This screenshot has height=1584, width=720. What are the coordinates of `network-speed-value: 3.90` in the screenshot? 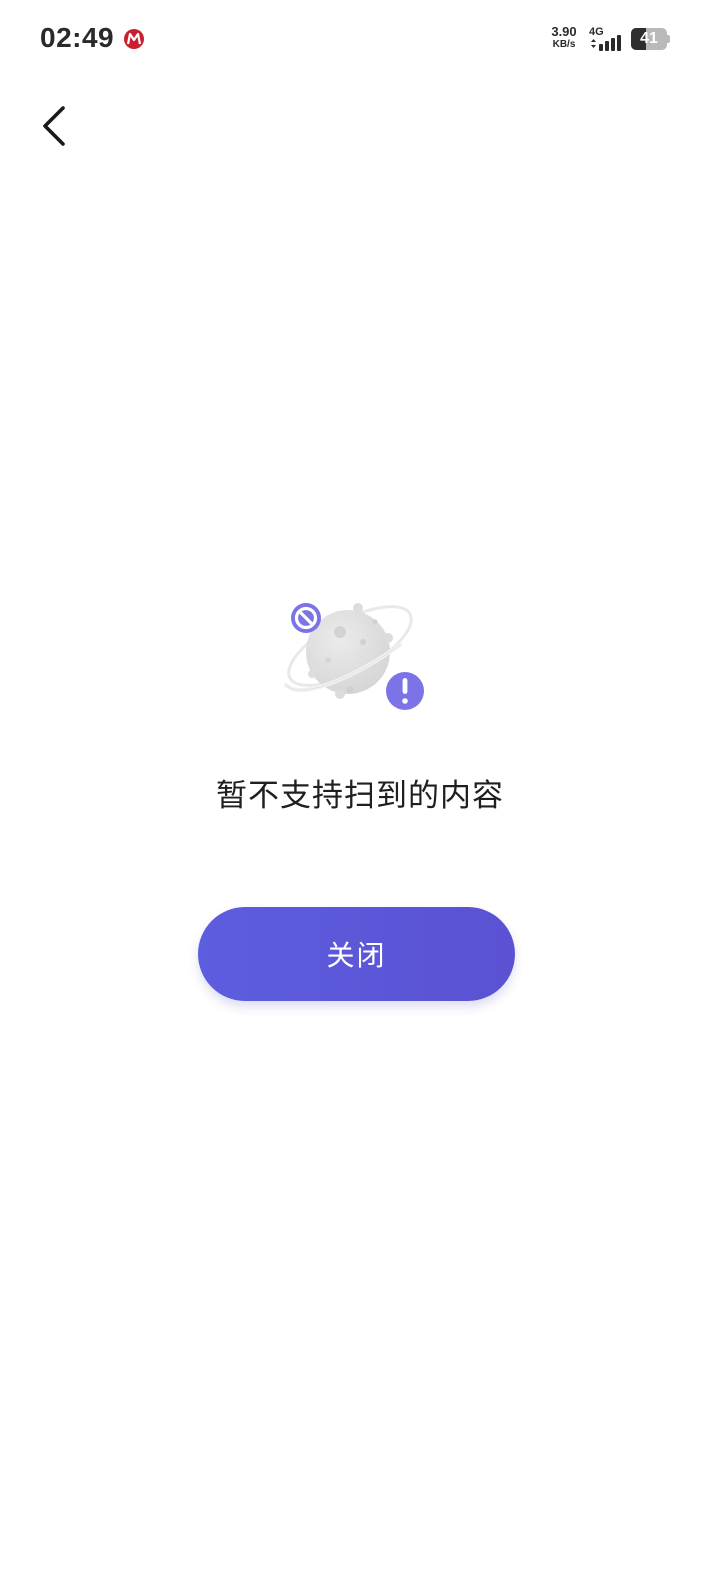 It's located at (564, 31).